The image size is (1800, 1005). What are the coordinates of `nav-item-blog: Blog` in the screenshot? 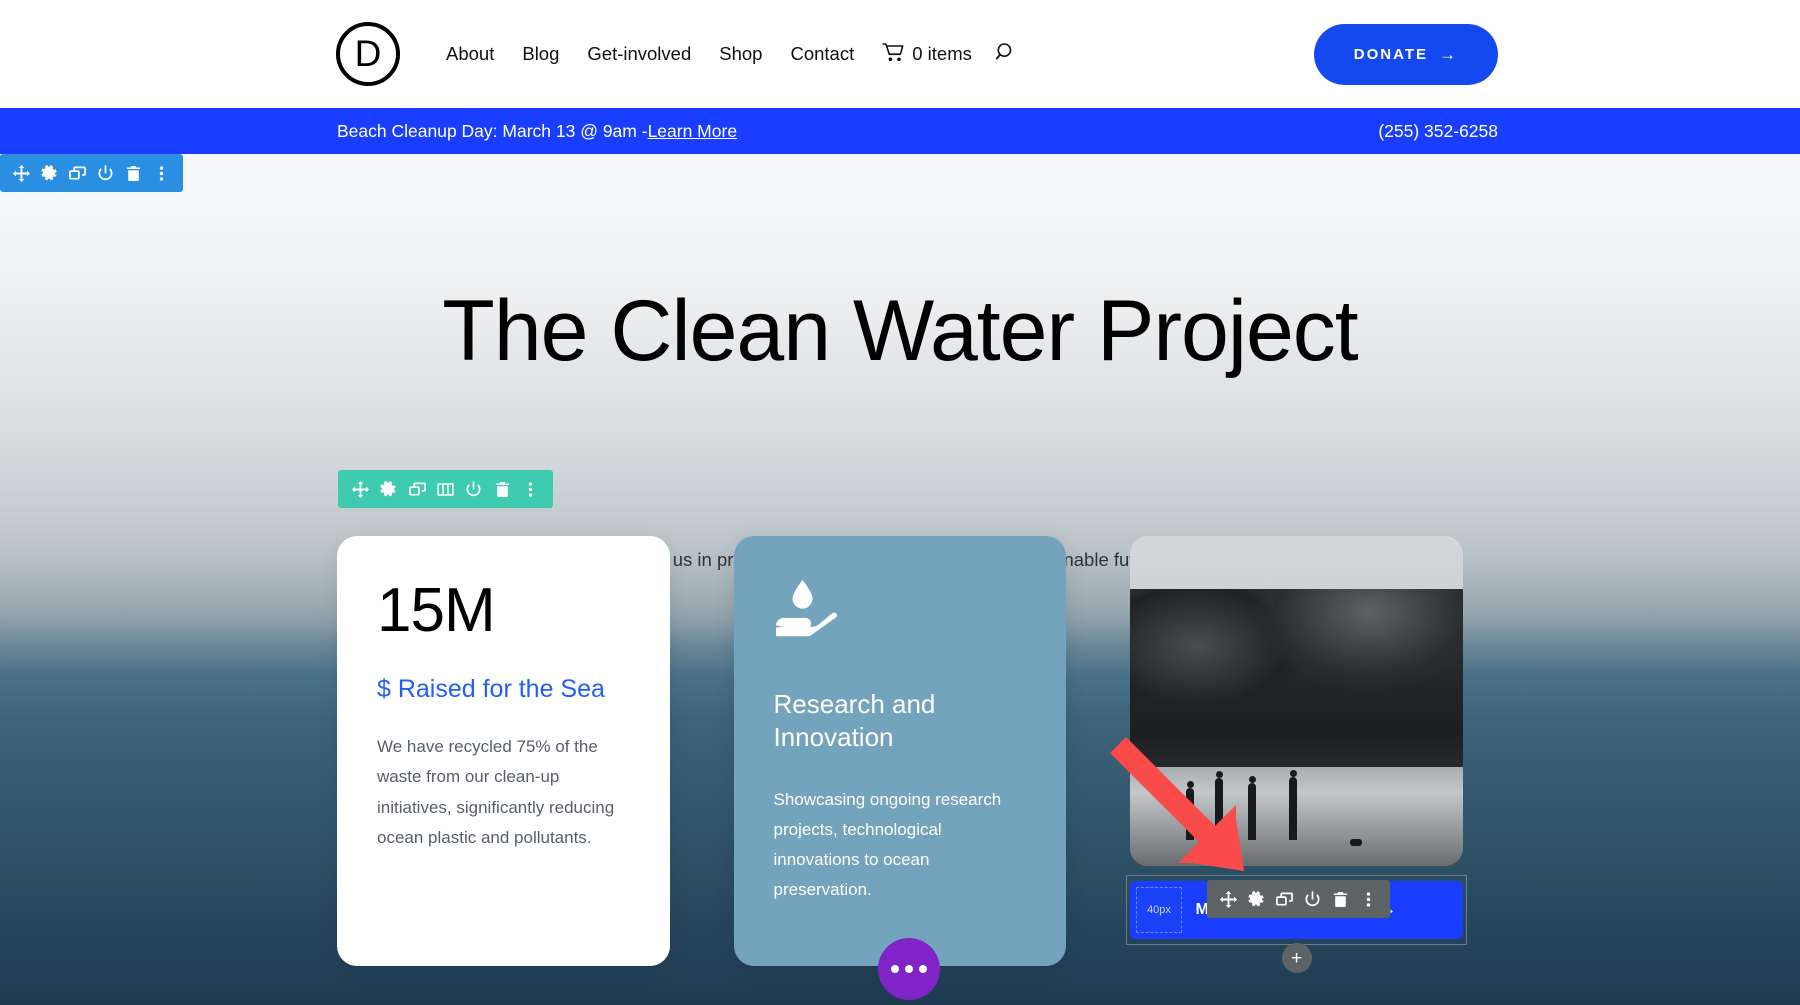 It's located at (540, 54).